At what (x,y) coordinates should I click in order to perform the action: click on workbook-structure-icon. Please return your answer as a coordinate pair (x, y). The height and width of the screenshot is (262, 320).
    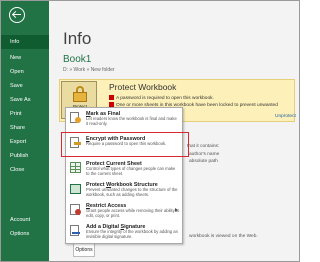
    Looking at the image, I should click on (75, 189).